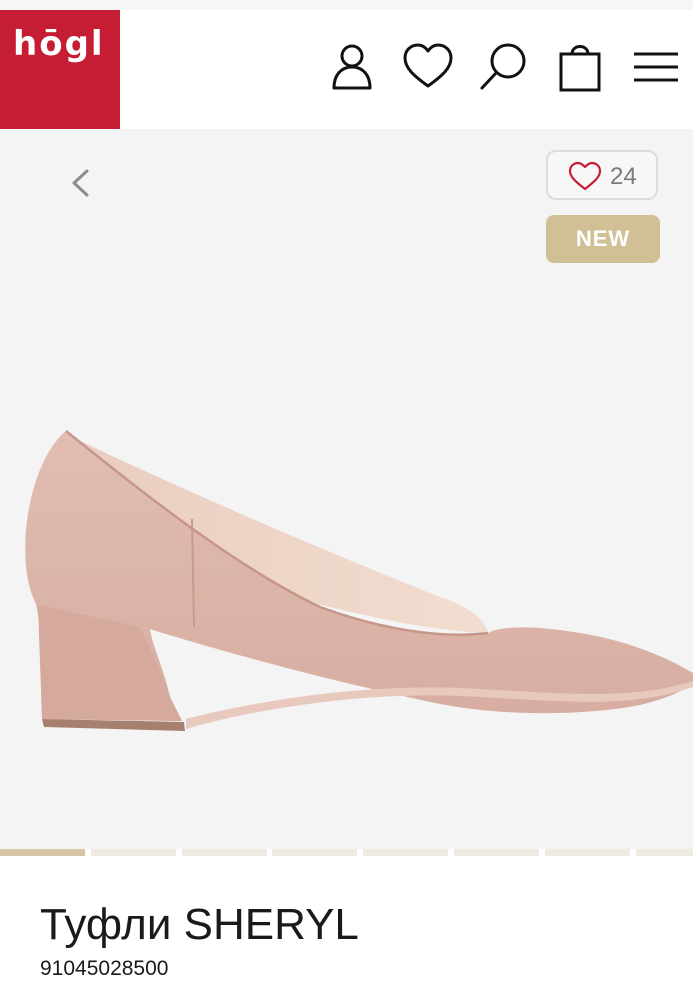 This screenshot has height=990, width=693. Describe the element at coordinates (346, 5) in the screenshot. I see `status-strip` at that location.